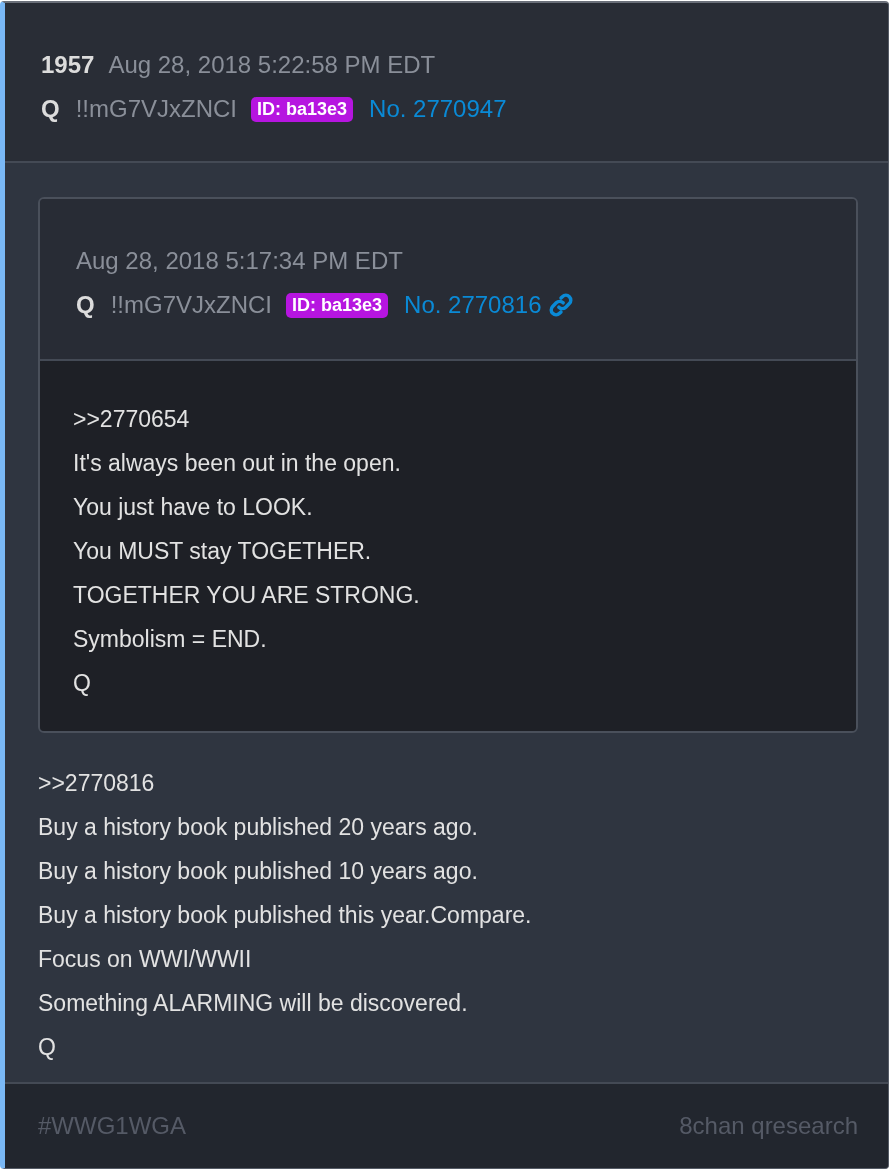  What do you see at coordinates (247, 595) in the screenshot?
I see `post-text-line: TOGETHER YOU ARE STRONG.` at bounding box center [247, 595].